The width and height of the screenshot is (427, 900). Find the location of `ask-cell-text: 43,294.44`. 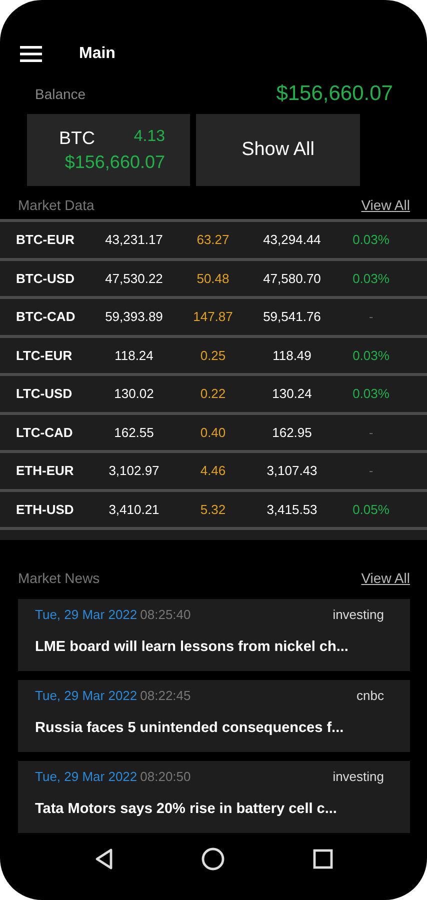

ask-cell-text: 43,294.44 is located at coordinates (292, 240).